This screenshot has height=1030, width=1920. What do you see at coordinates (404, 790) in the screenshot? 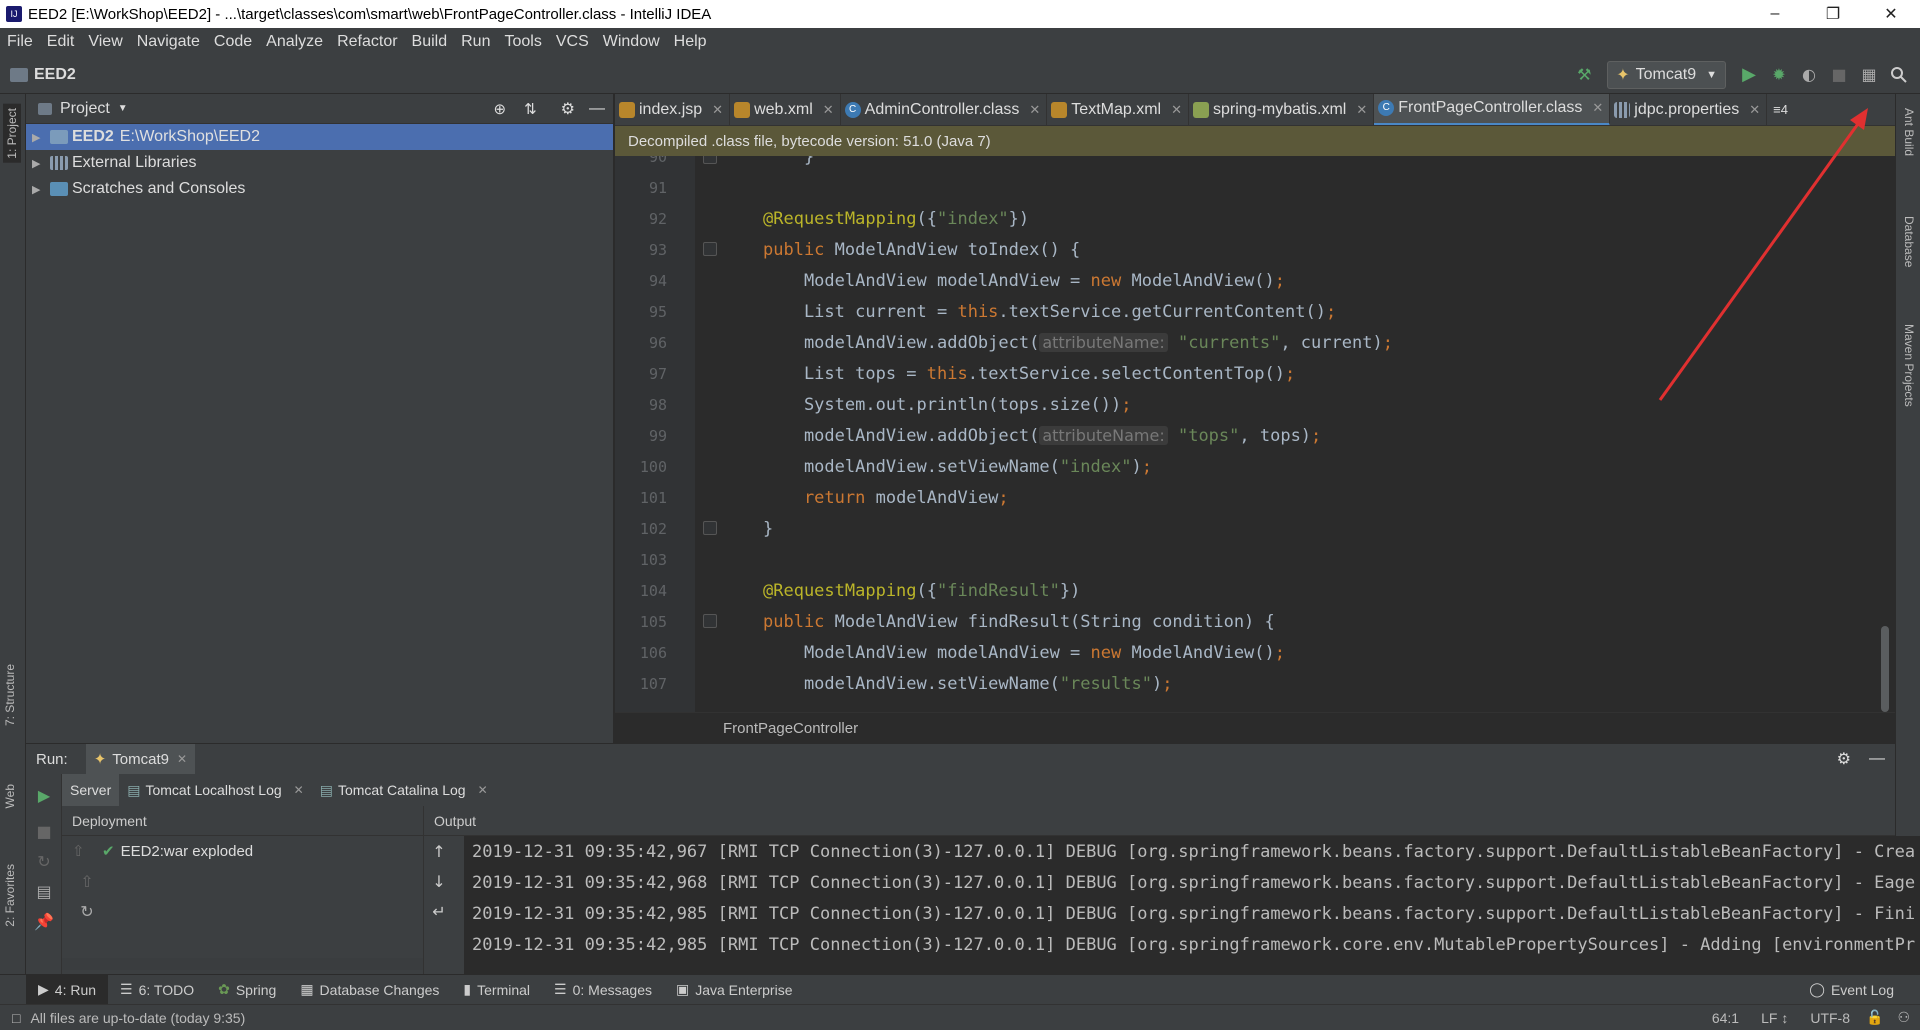
I see `tab-tomcat-catalina-log: ▤ Tomcat Catalina Log ✕` at bounding box center [404, 790].